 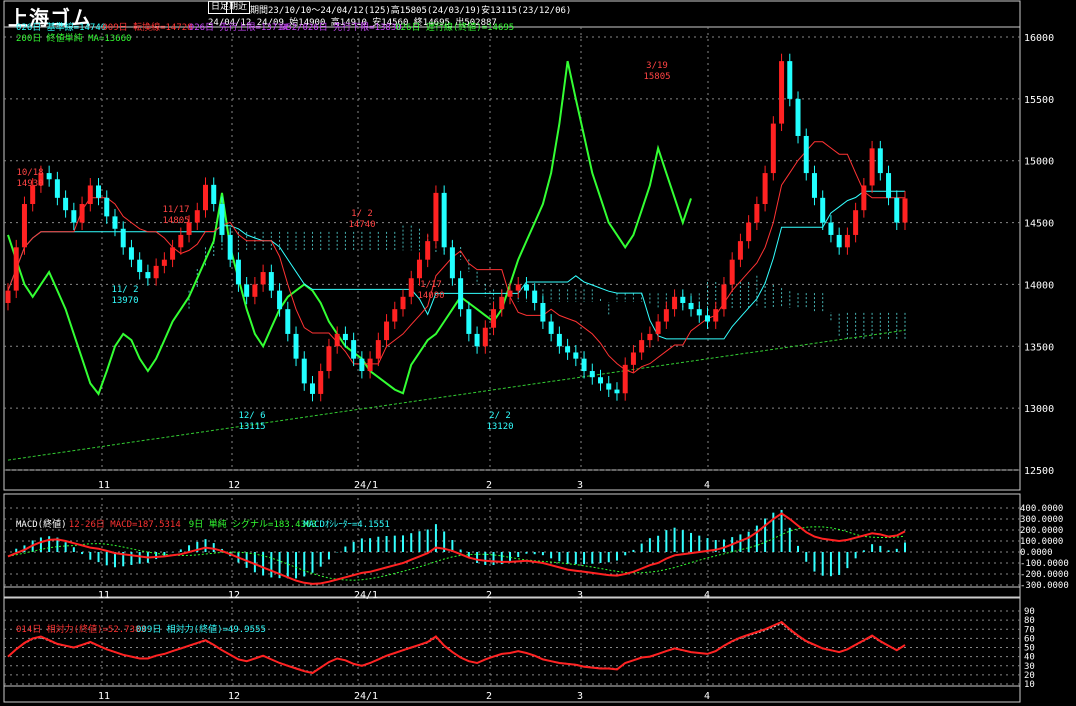 What do you see at coordinates (1039, 100) in the screenshot?
I see `y-tick-label: 15500` at bounding box center [1039, 100].